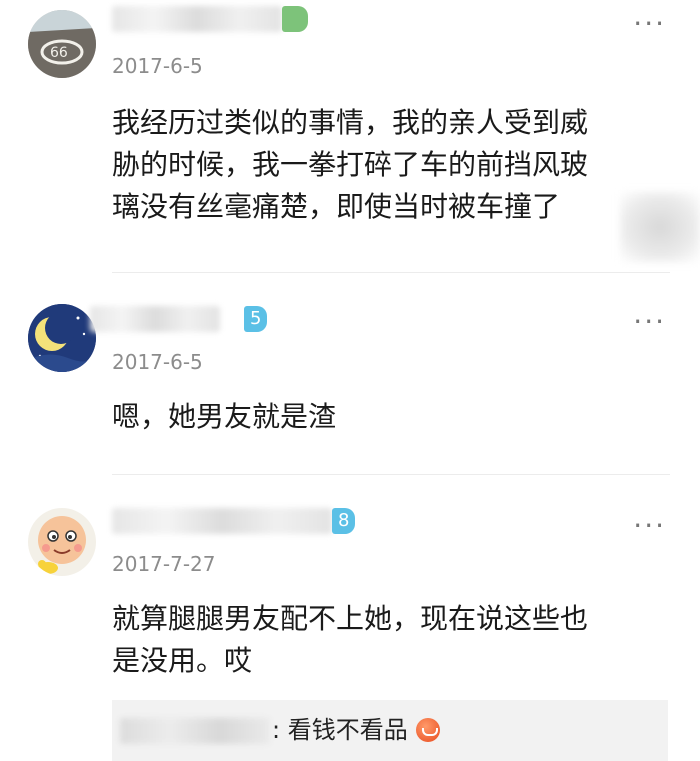  I want to click on avatar-road-icon: 66, so click(62, 44).